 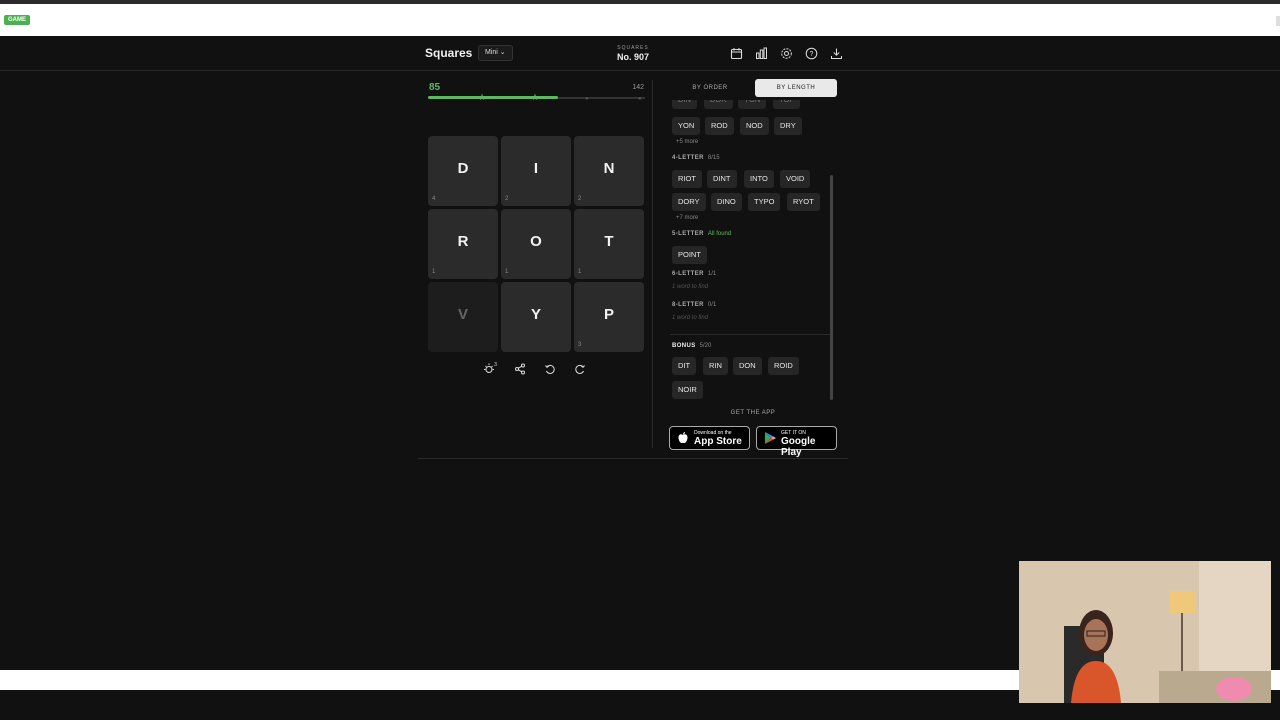 I want to click on word-chip: INTO, so click(x=759, y=179).